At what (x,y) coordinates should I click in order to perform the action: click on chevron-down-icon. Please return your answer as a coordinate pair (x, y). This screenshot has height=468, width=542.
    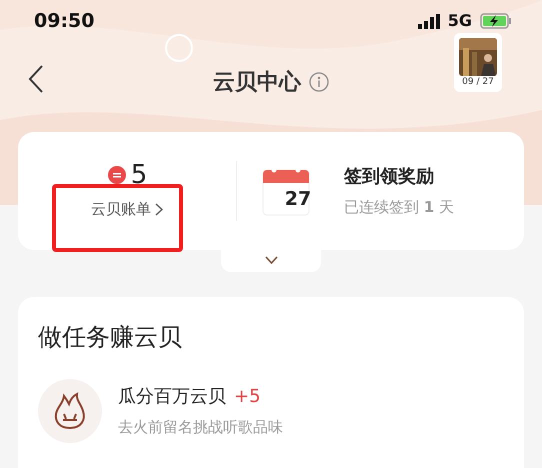
    Looking at the image, I should click on (271, 260).